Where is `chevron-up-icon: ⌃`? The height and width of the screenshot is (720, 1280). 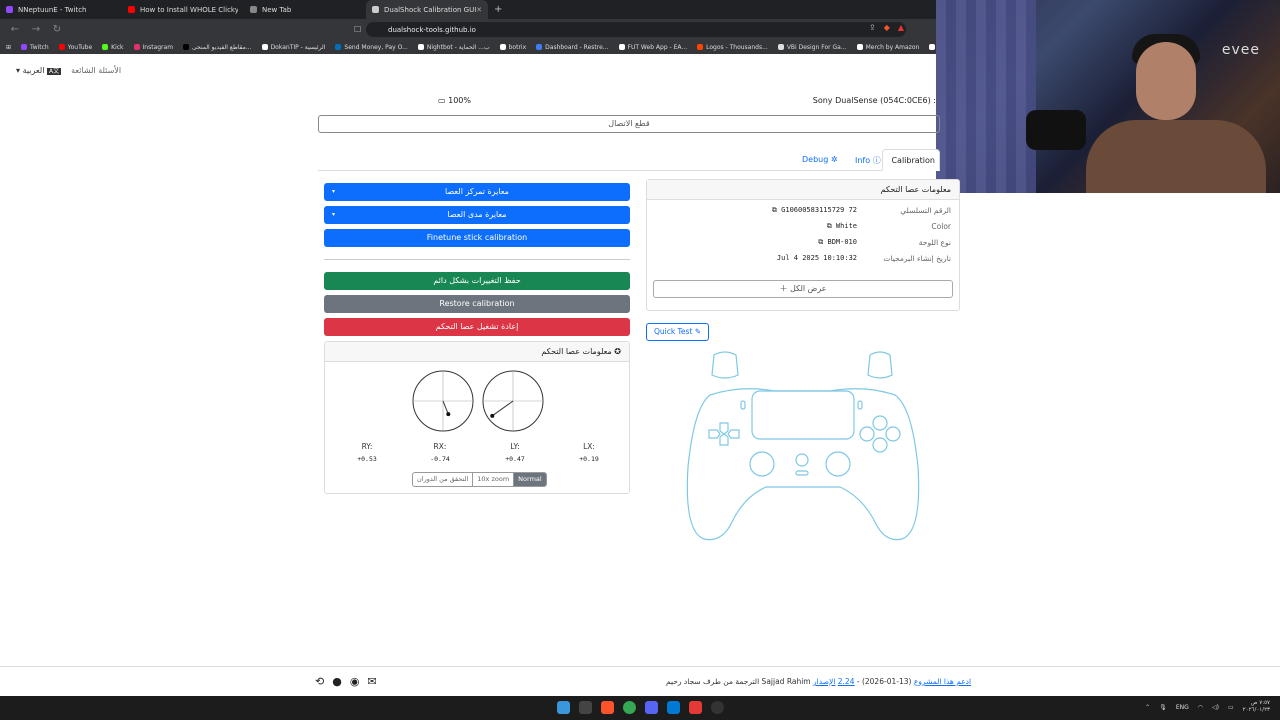 chevron-up-icon: ⌃ is located at coordinates (1147, 707).